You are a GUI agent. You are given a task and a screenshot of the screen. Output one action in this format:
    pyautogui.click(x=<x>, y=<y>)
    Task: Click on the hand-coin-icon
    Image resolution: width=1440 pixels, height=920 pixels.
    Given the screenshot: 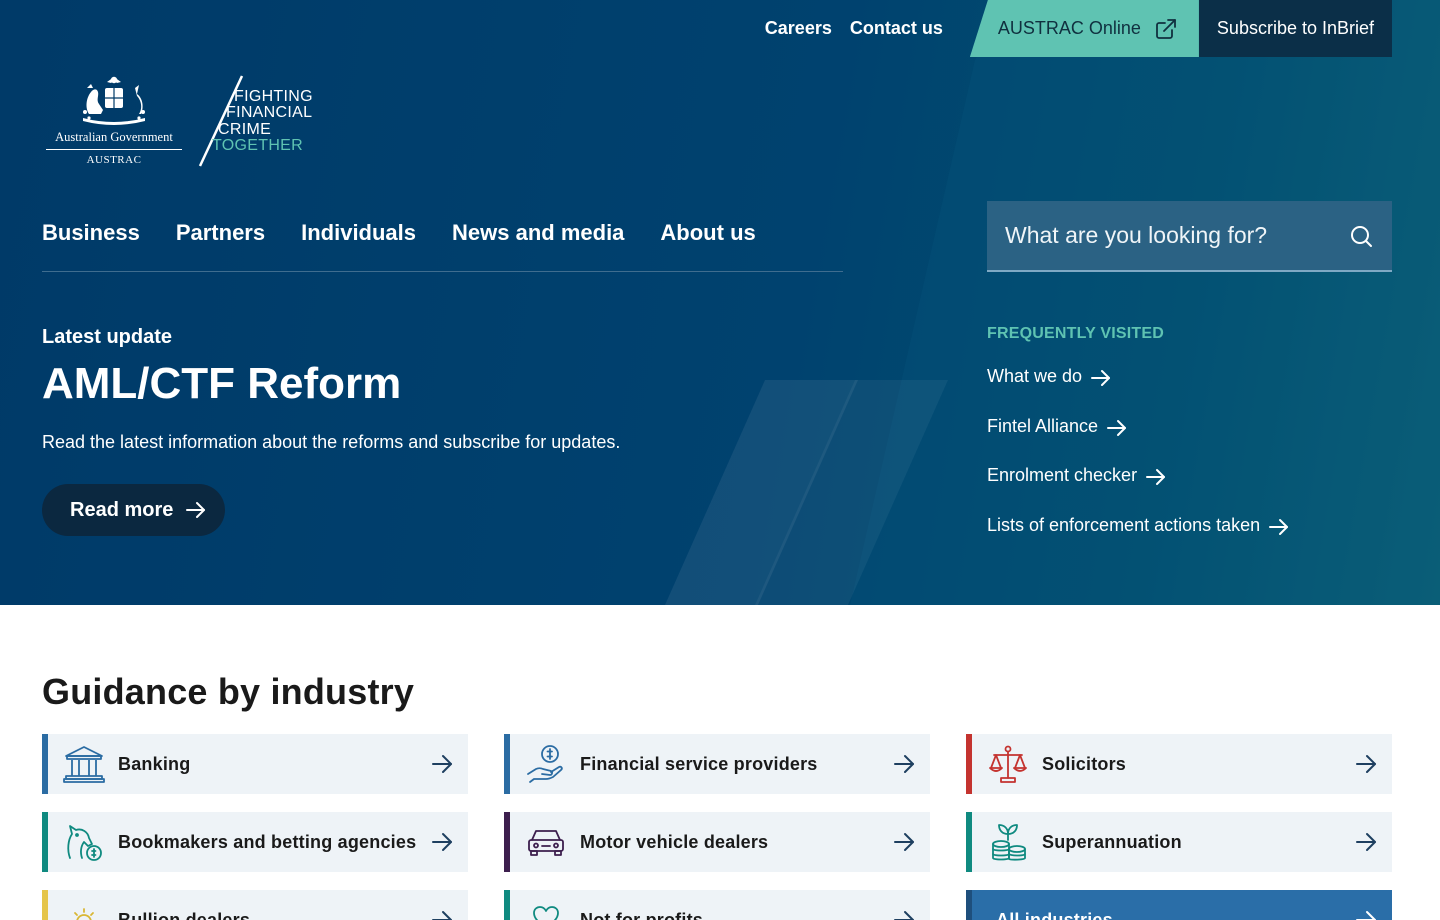 What is the action you would take?
    pyautogui.click(x=545, y=764)
    